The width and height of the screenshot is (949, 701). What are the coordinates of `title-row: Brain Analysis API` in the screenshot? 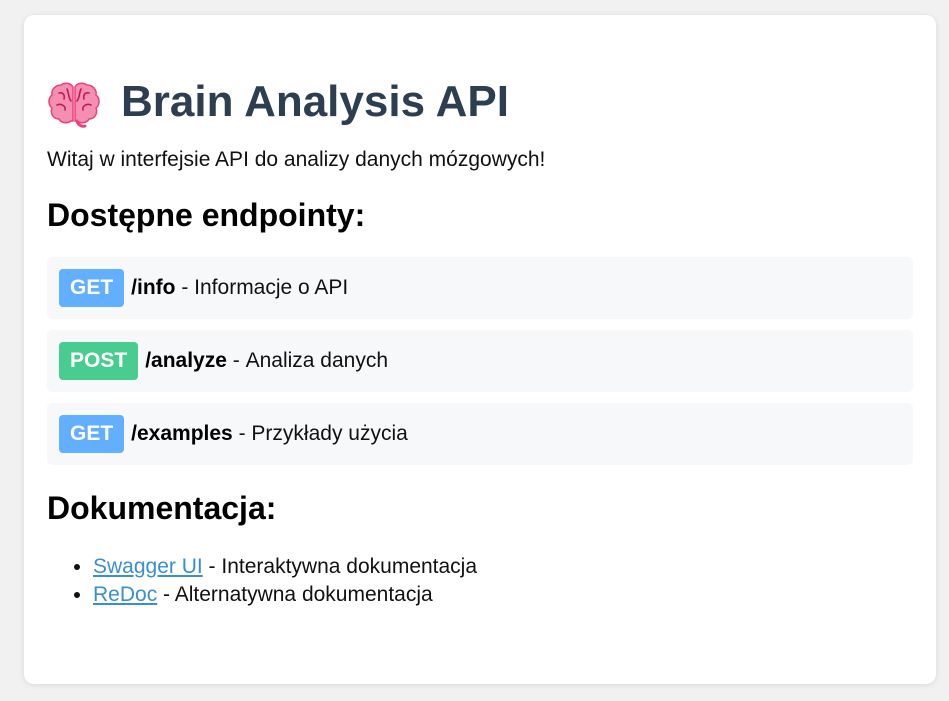 It's located at (480, 102).